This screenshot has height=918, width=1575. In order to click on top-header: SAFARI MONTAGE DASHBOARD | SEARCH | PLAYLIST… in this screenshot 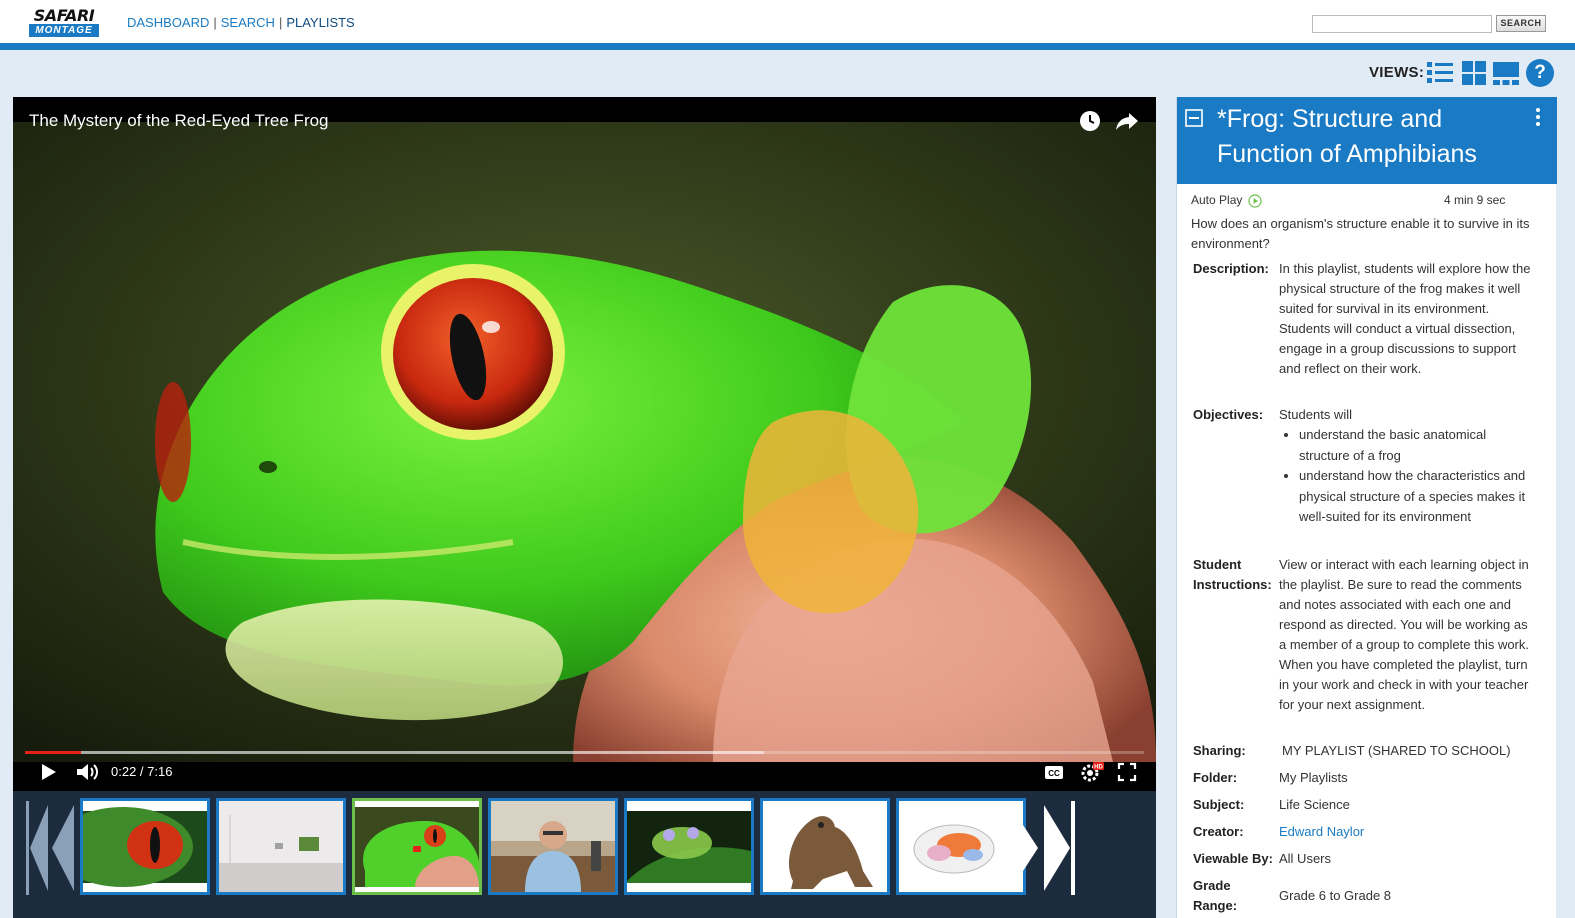, I will do `click(787, 22)`.